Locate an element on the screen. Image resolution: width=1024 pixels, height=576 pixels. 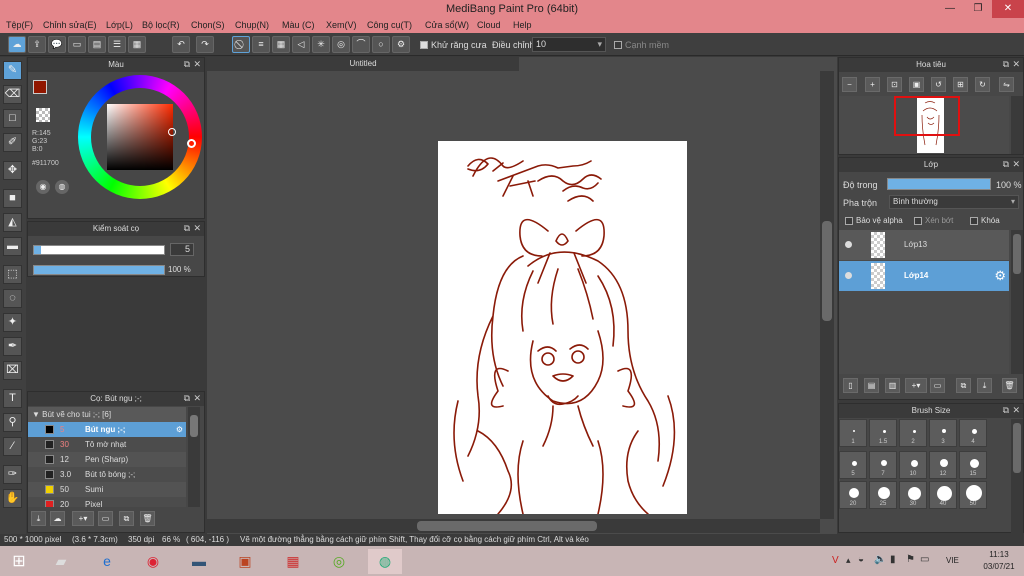
menu-cloud: Cloud is located at coordinates (489, 25).